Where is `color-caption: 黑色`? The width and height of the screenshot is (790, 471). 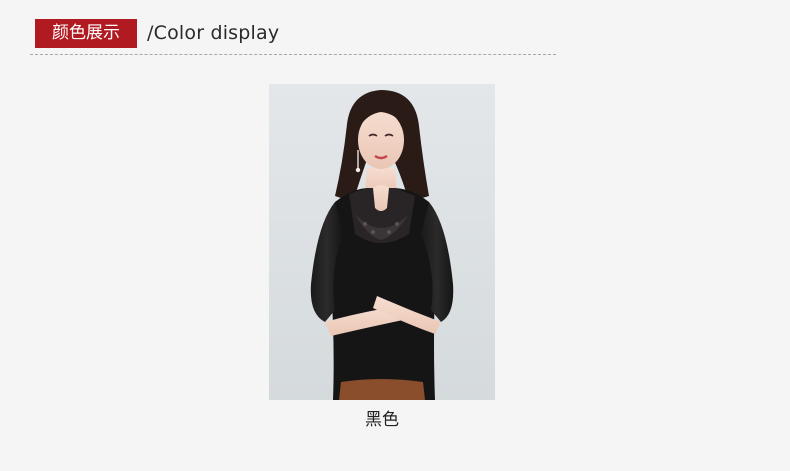 color-caption: 黑色 is located at coordinates (382, 420).